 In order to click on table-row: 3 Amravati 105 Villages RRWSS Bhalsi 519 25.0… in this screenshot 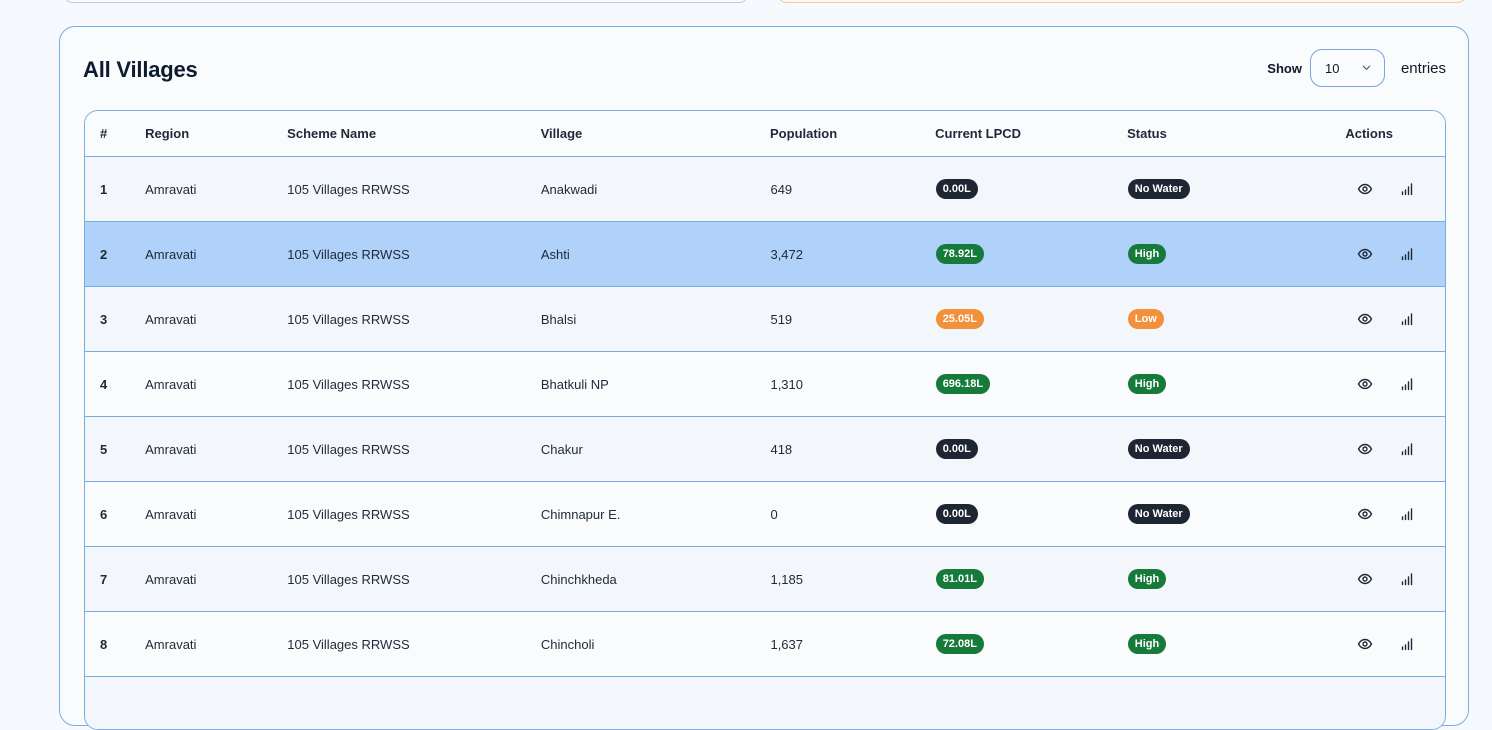, I will do `click(765, 319)`.